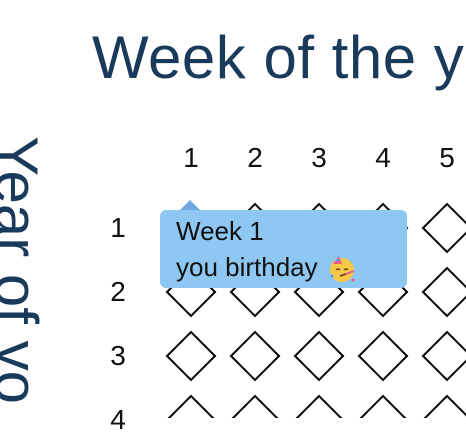 The width and height of the screenshot is (466, 435). What do you see at coordinates (342, 269) in the screenshot?
I see `party-face-icon` at bounding box center [342, 269].